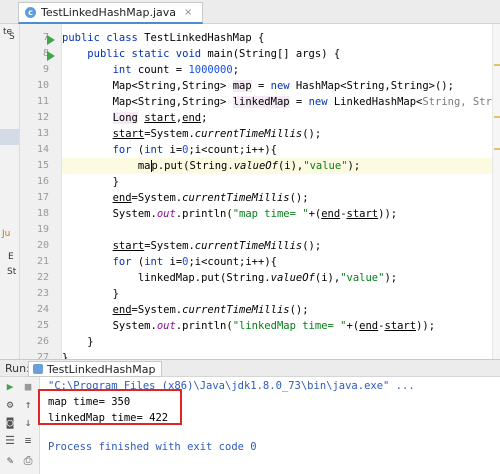 Image resolution: width=500 pixels, height=474 pixels. Describe the element at coordinates (10, 441) in the screenshot. I see `settings-icon: ☰` at that location.